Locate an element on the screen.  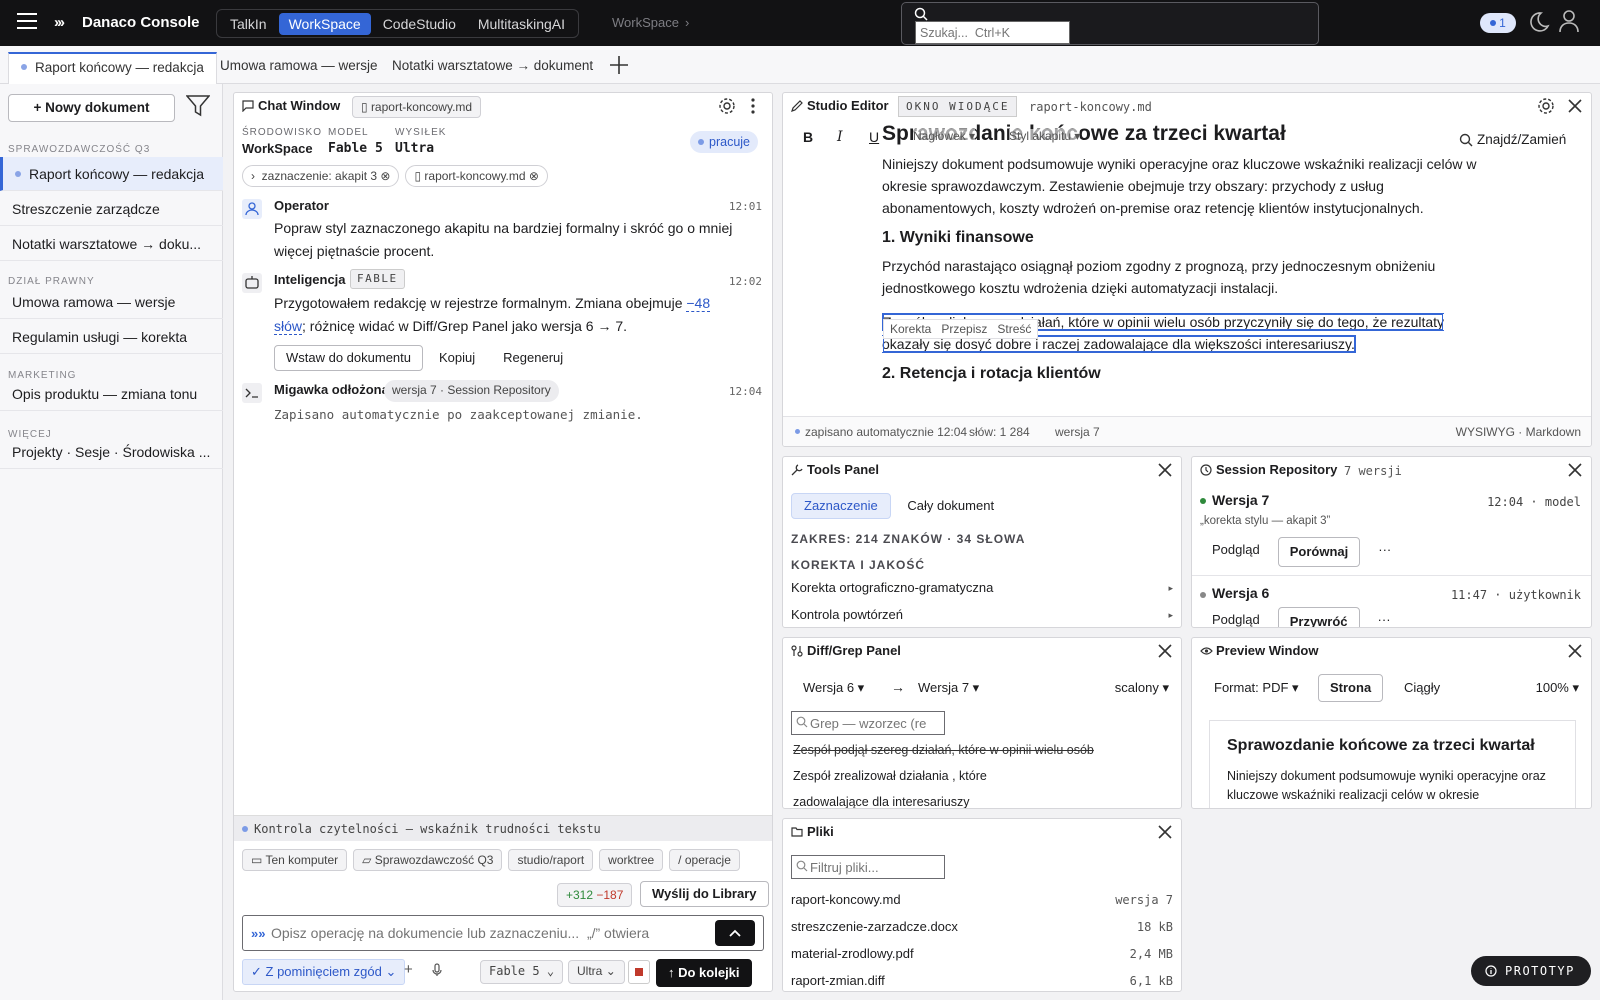
style-select: Styl akapitu ▾ is located at coordinates (1045, 136).